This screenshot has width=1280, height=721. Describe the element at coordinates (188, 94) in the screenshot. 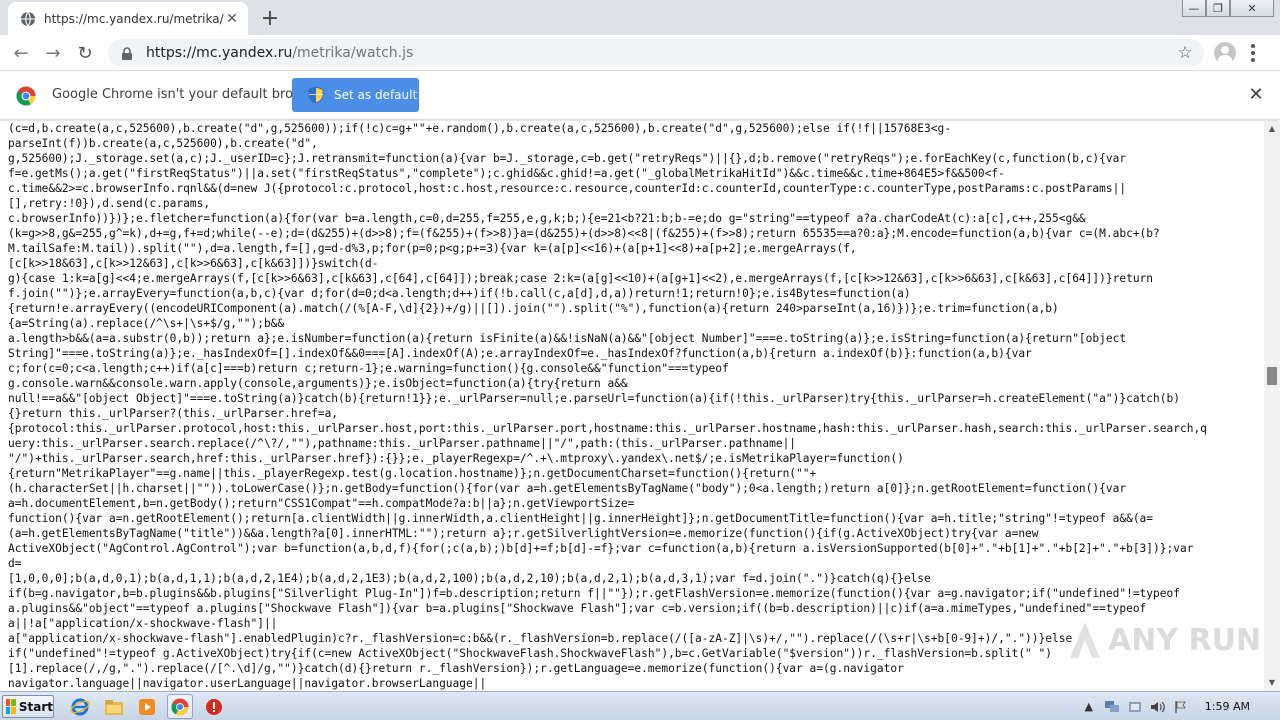

I see `infobar-message: Google Chrome isn't your default browser` at that location.